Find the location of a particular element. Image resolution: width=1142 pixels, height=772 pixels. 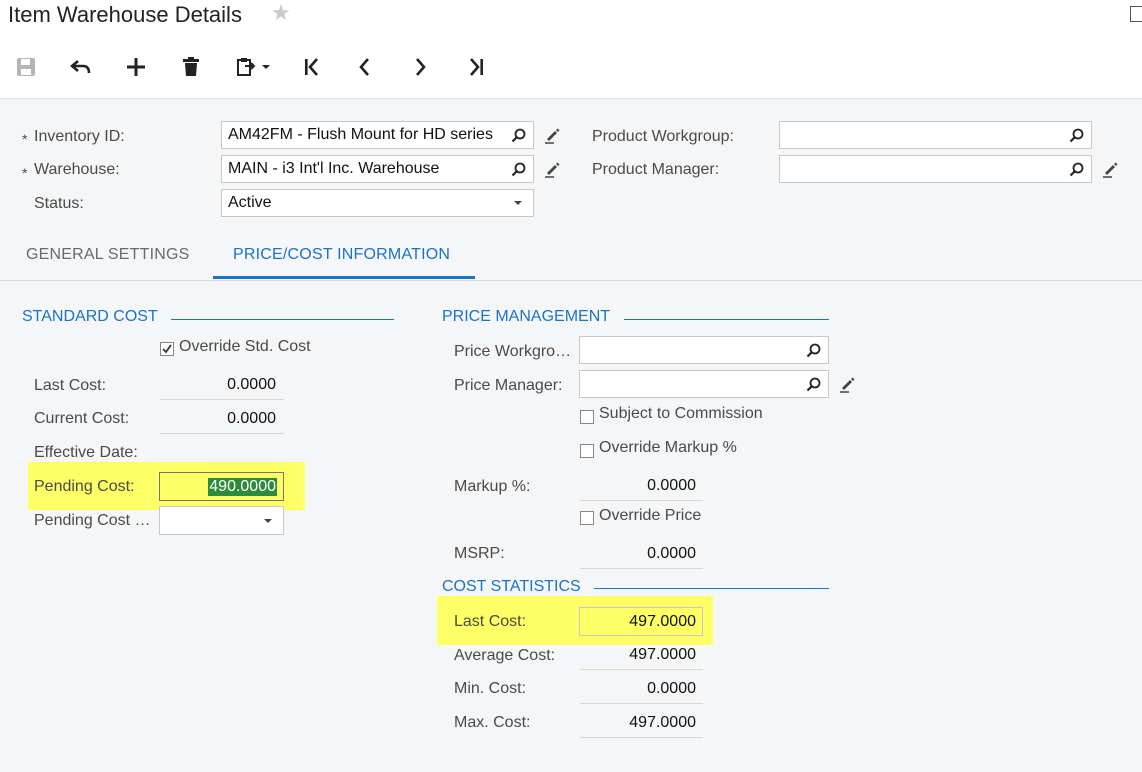

previous-record-button is located at coordinates (365, 67).